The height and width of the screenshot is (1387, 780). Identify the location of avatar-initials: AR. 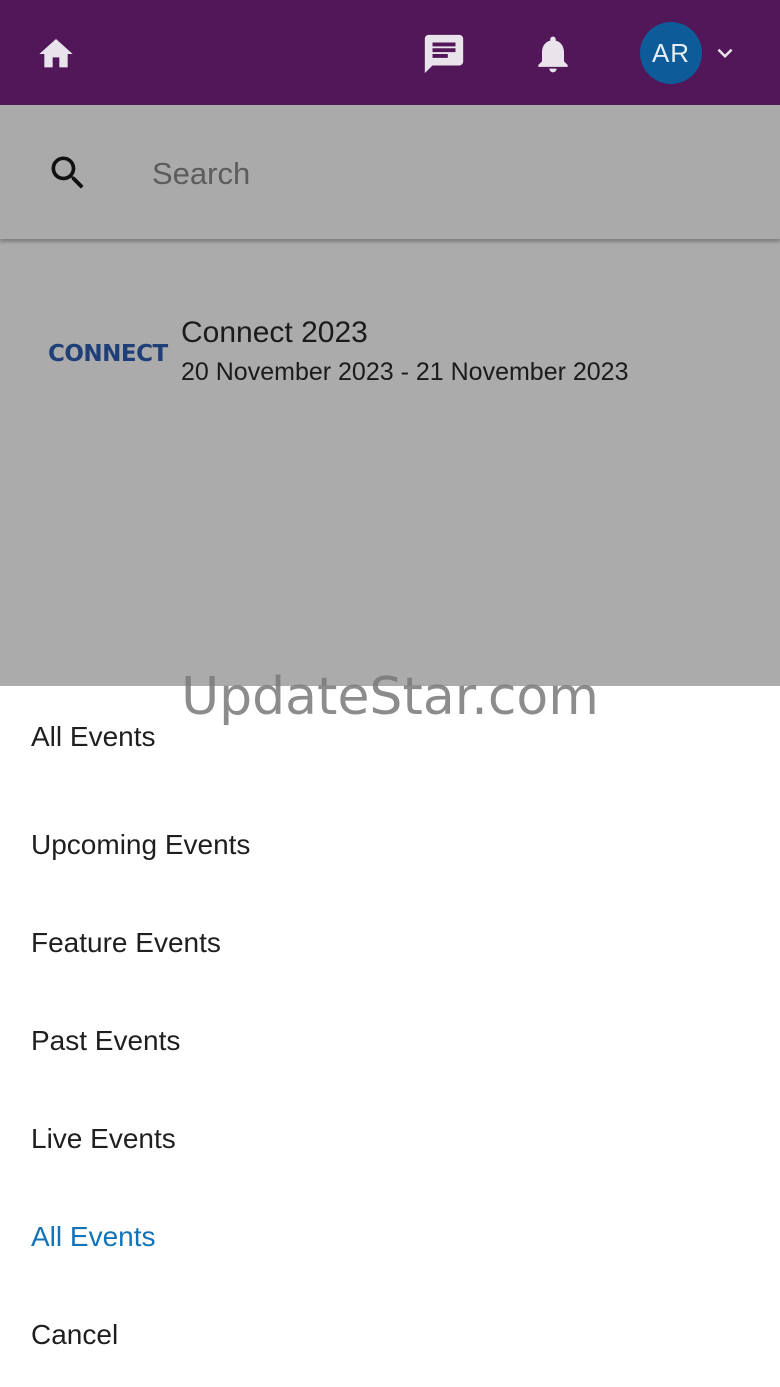
(671, 52).